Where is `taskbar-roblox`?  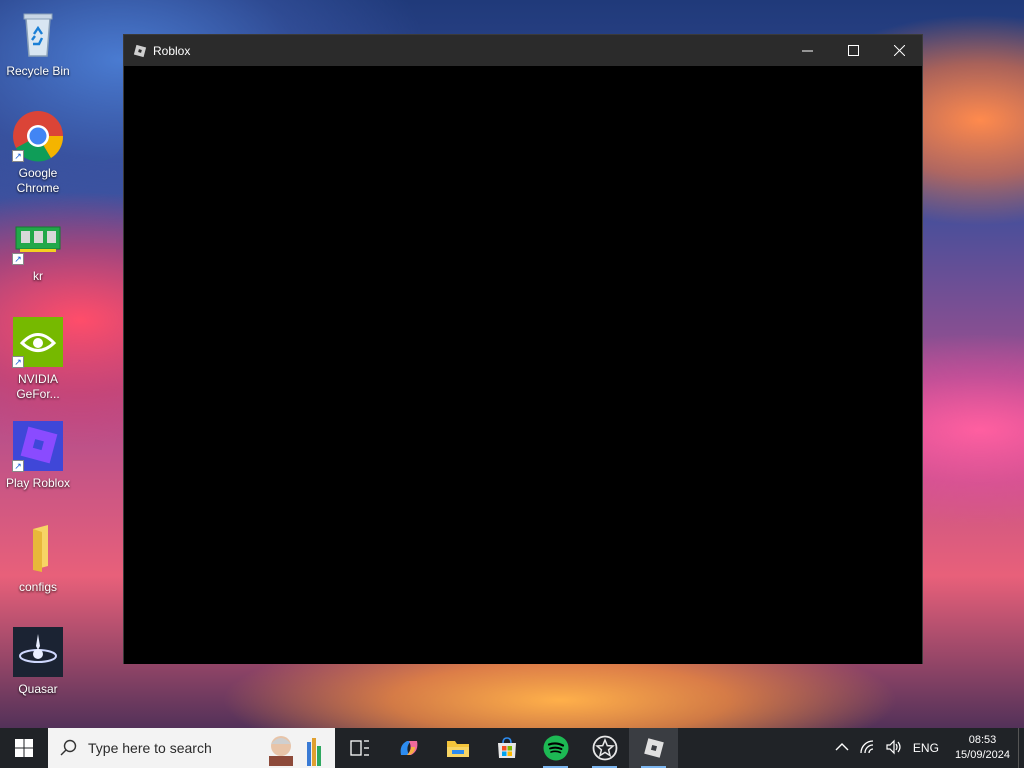 taskbar-roblox is located at coordinates (653, 748).